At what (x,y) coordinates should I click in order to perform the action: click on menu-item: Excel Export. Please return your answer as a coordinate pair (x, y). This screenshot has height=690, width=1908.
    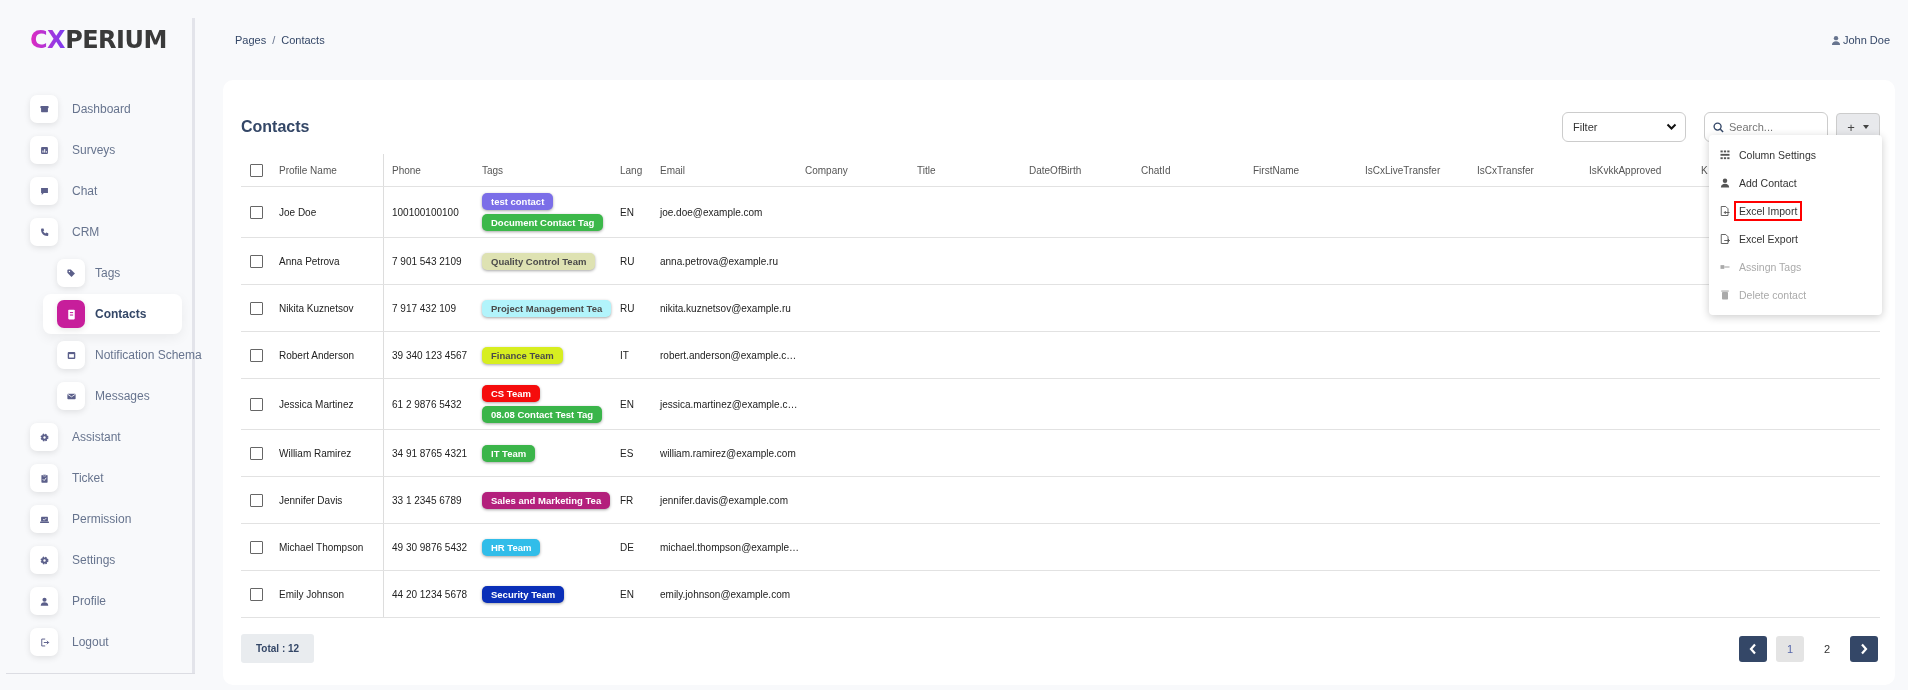
    Looking at the image, I should click on (1795, 239).